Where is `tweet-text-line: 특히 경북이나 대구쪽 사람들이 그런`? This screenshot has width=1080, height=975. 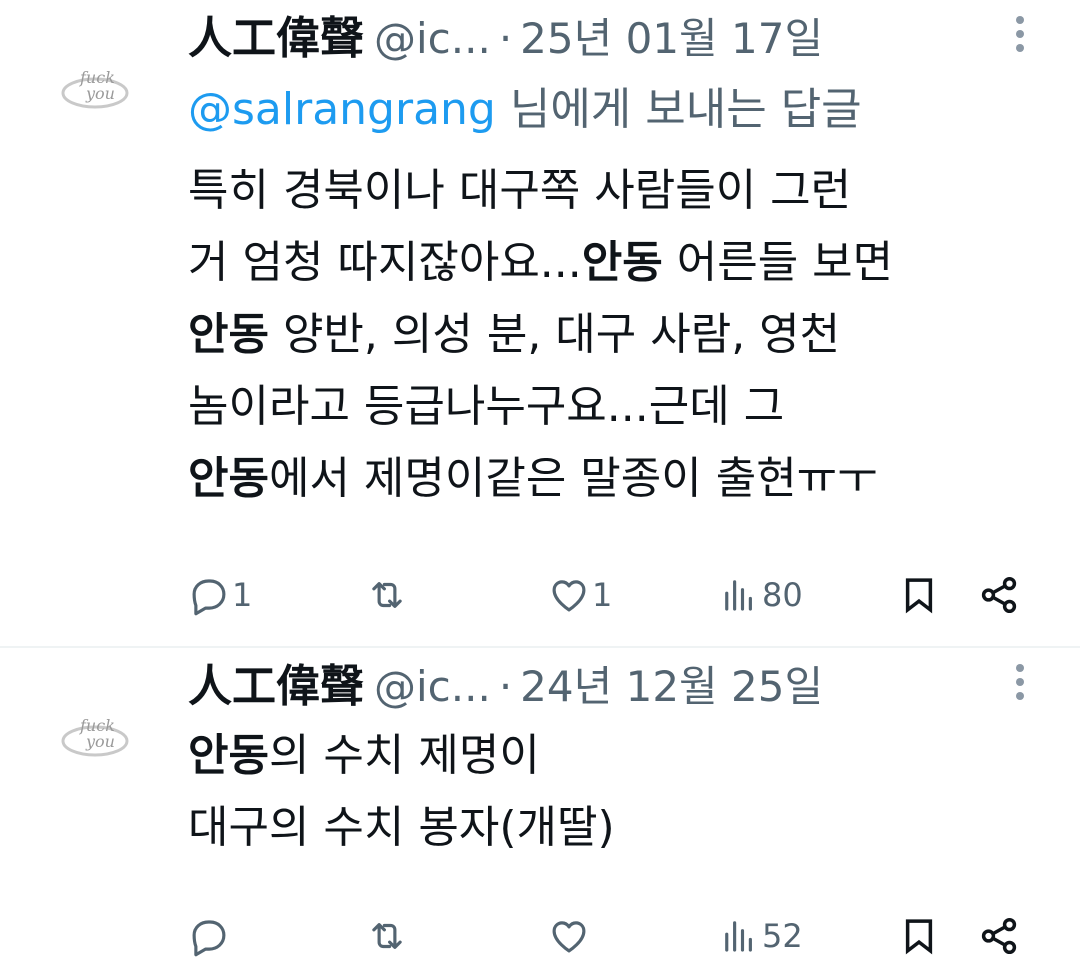 tweet-text-line: 특히 경북이나 대구쪽 사람들이 그런 is located at coordinates (618, 191).